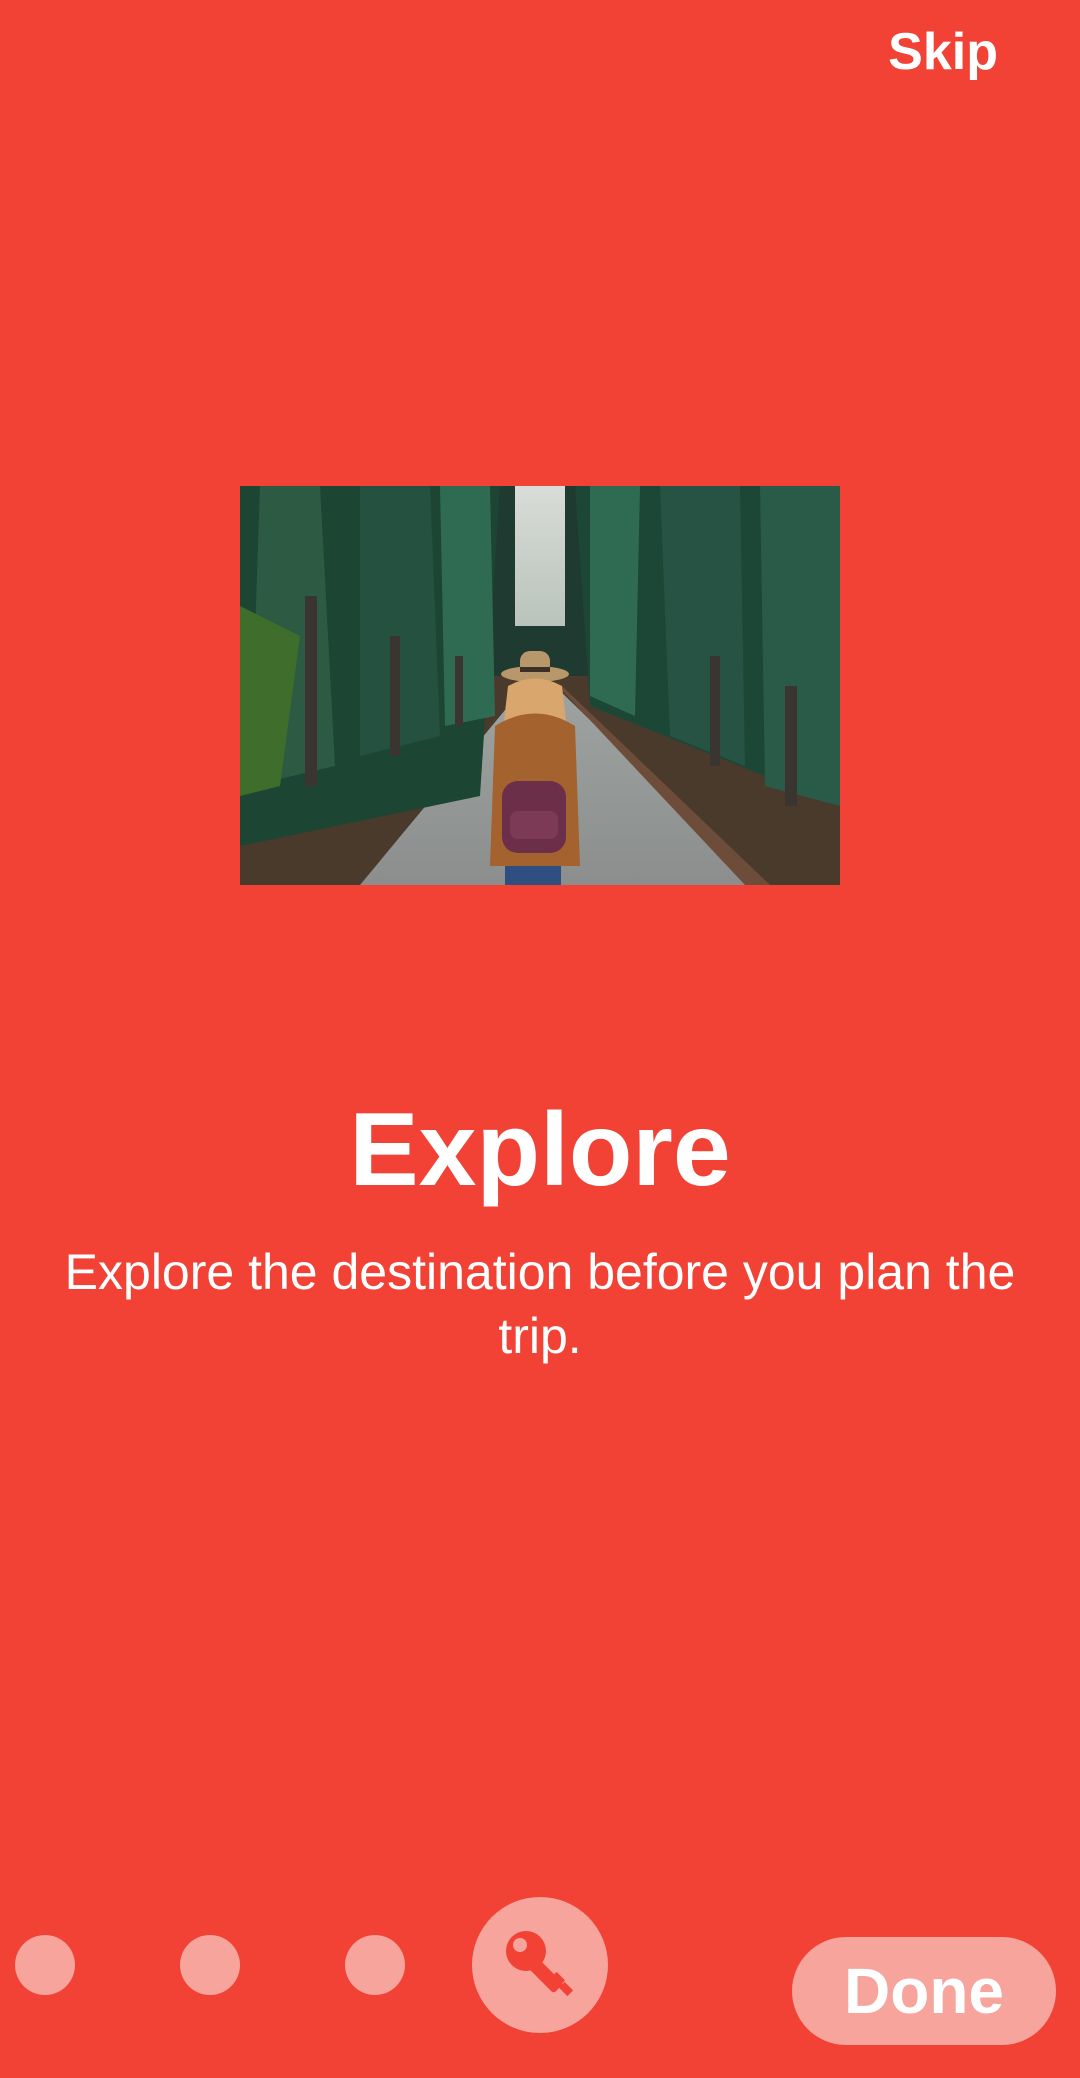  I want to click on forest-path-illustration, so click(540, 685).